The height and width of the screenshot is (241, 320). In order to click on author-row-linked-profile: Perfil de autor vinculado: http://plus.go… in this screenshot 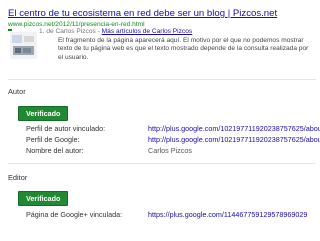, I will do `click(173, 129)`.